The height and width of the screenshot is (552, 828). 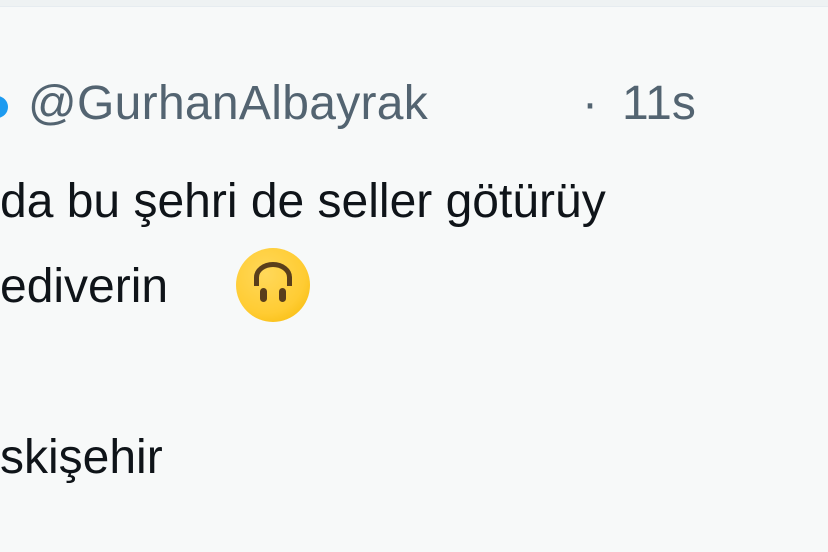 I want to click on upside-down-face-icon, so click(x=273, y=285).